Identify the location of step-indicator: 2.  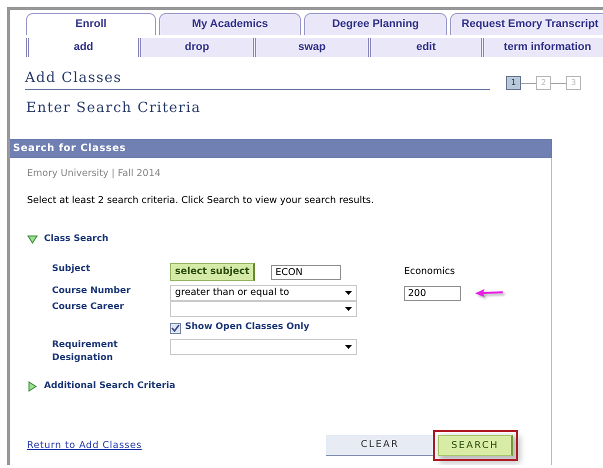
(543, 83).